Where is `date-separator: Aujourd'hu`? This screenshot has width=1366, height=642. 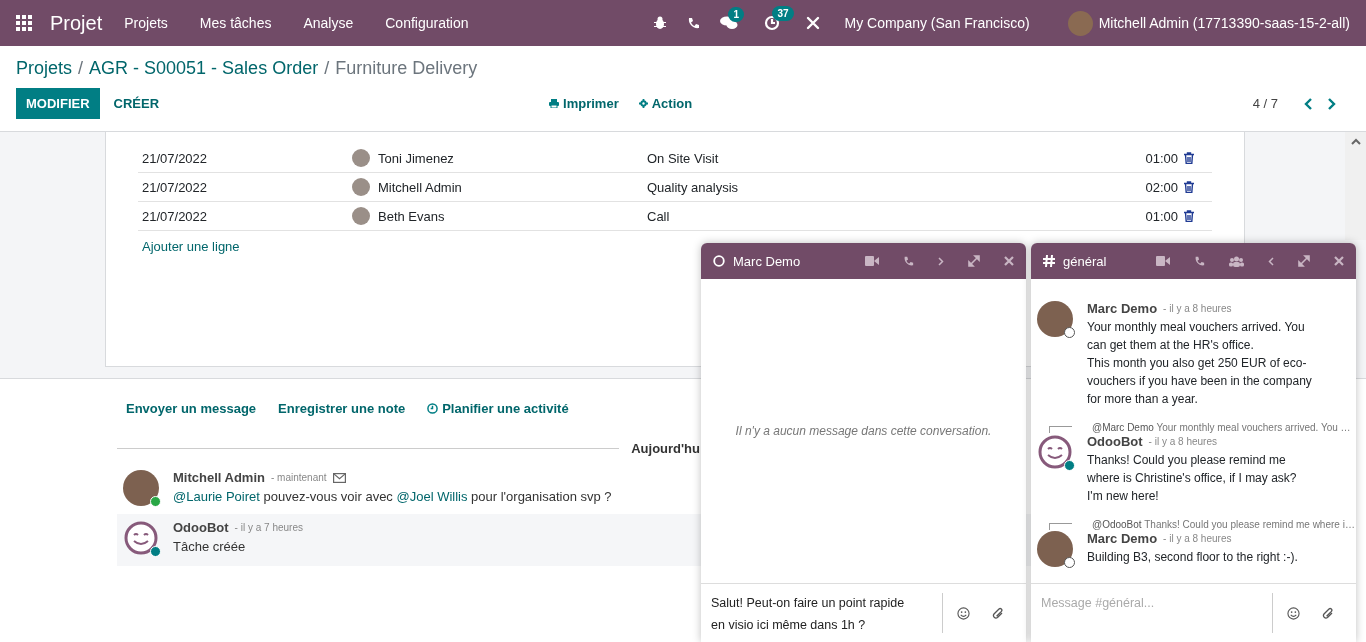 date-separator: Aujourd'hu is located at coordinates (665, 448).